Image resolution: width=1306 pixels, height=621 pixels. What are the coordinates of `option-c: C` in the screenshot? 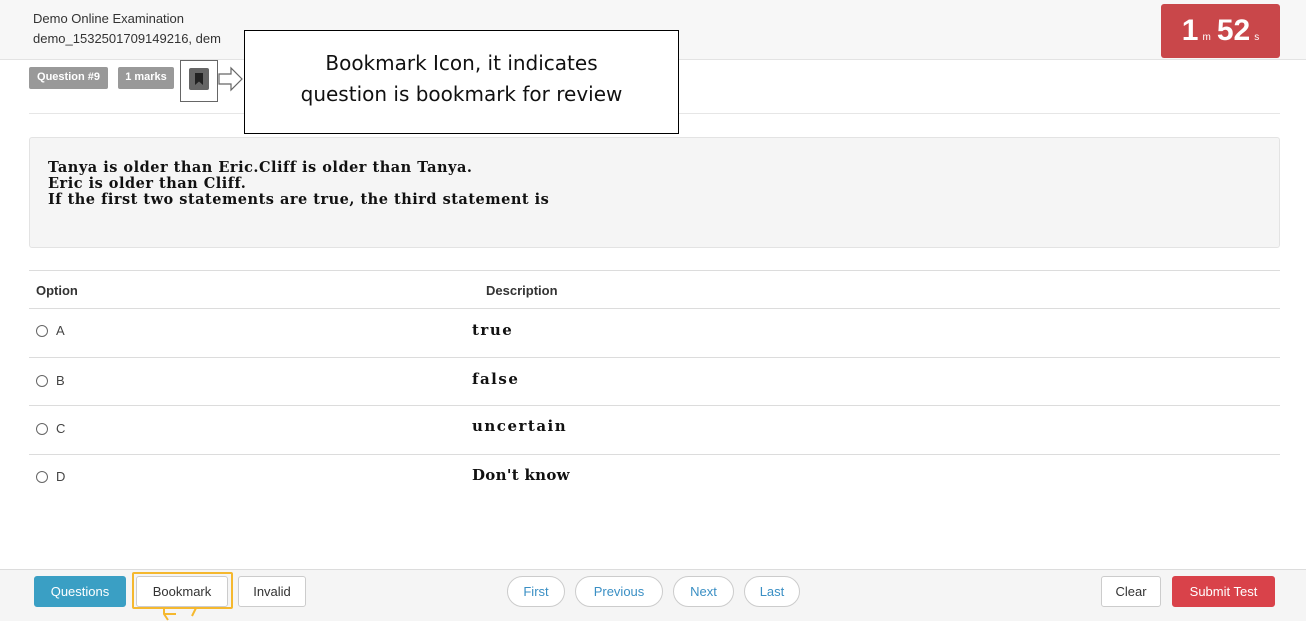 It's located at (50, 428).